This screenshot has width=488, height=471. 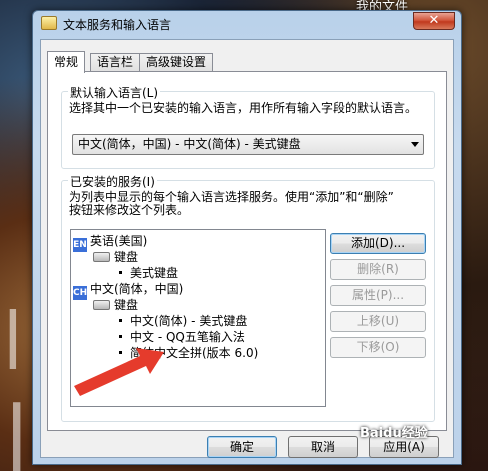 I want to click on site-watermark: Baidu经验, so click(x=394, y=433).